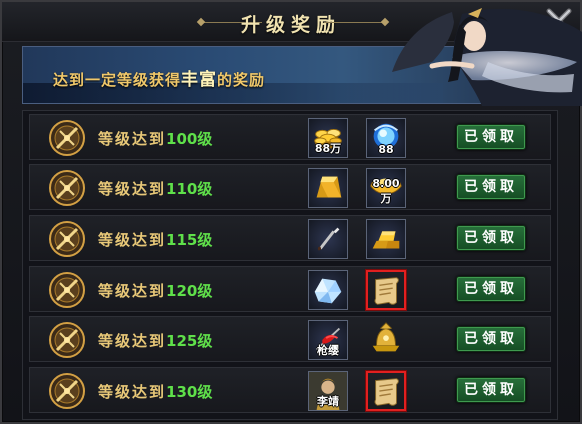 This screenshot has height=424, width=582. What do you see at coordinates (155, 392) in the screenshot?
I see `level-requirement-label: 等级达到130级` at bounding box center [155, 392].